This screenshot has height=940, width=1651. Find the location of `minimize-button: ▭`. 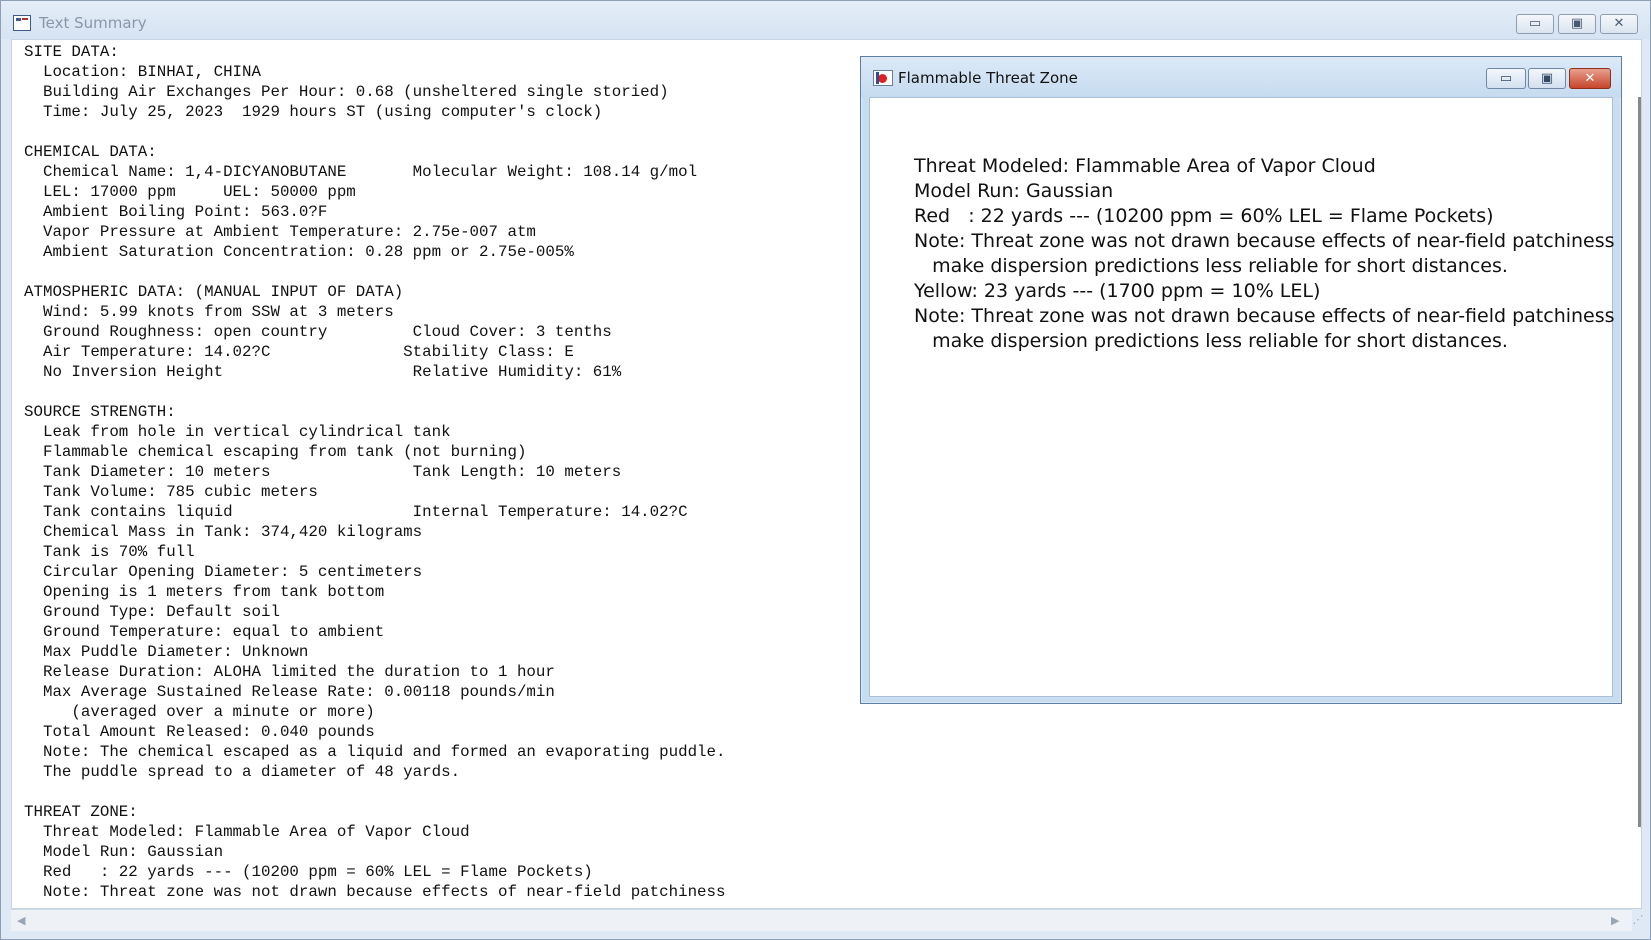

minimize-button: ▭ is located at coordinates (1535, 24).